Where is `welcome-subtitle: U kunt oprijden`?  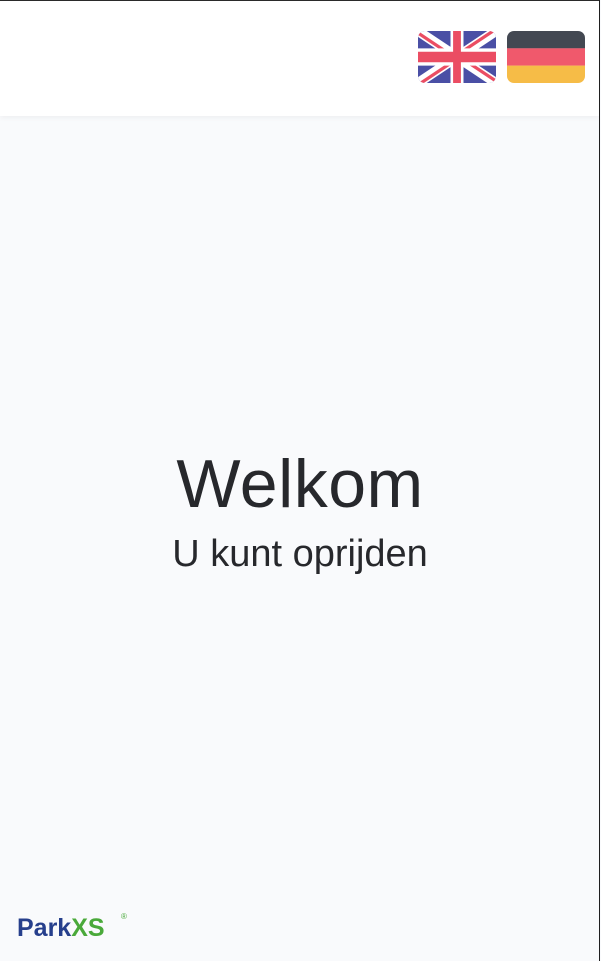 welcome-subtitle: U kunt oprijden is located at coordinates (300, 554).